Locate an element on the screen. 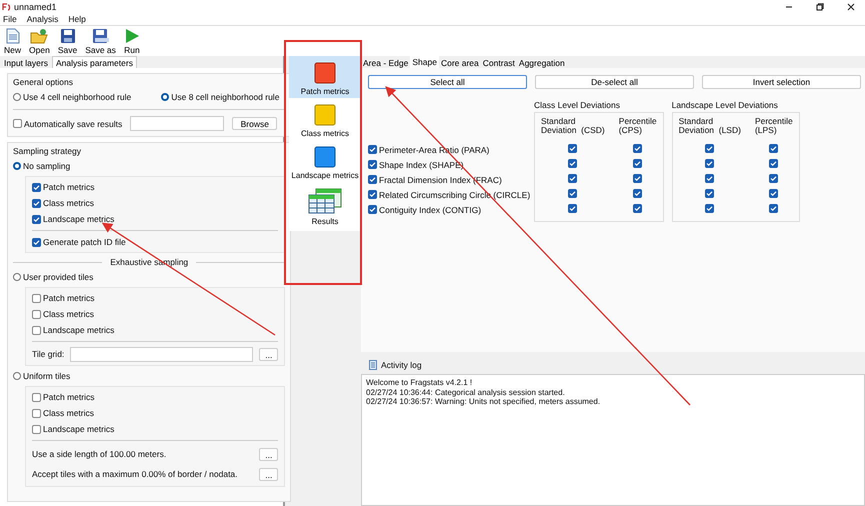 Image resolution: width=865 pixels, height=506 pixels. table-icon is located at coordinates (325, 201).